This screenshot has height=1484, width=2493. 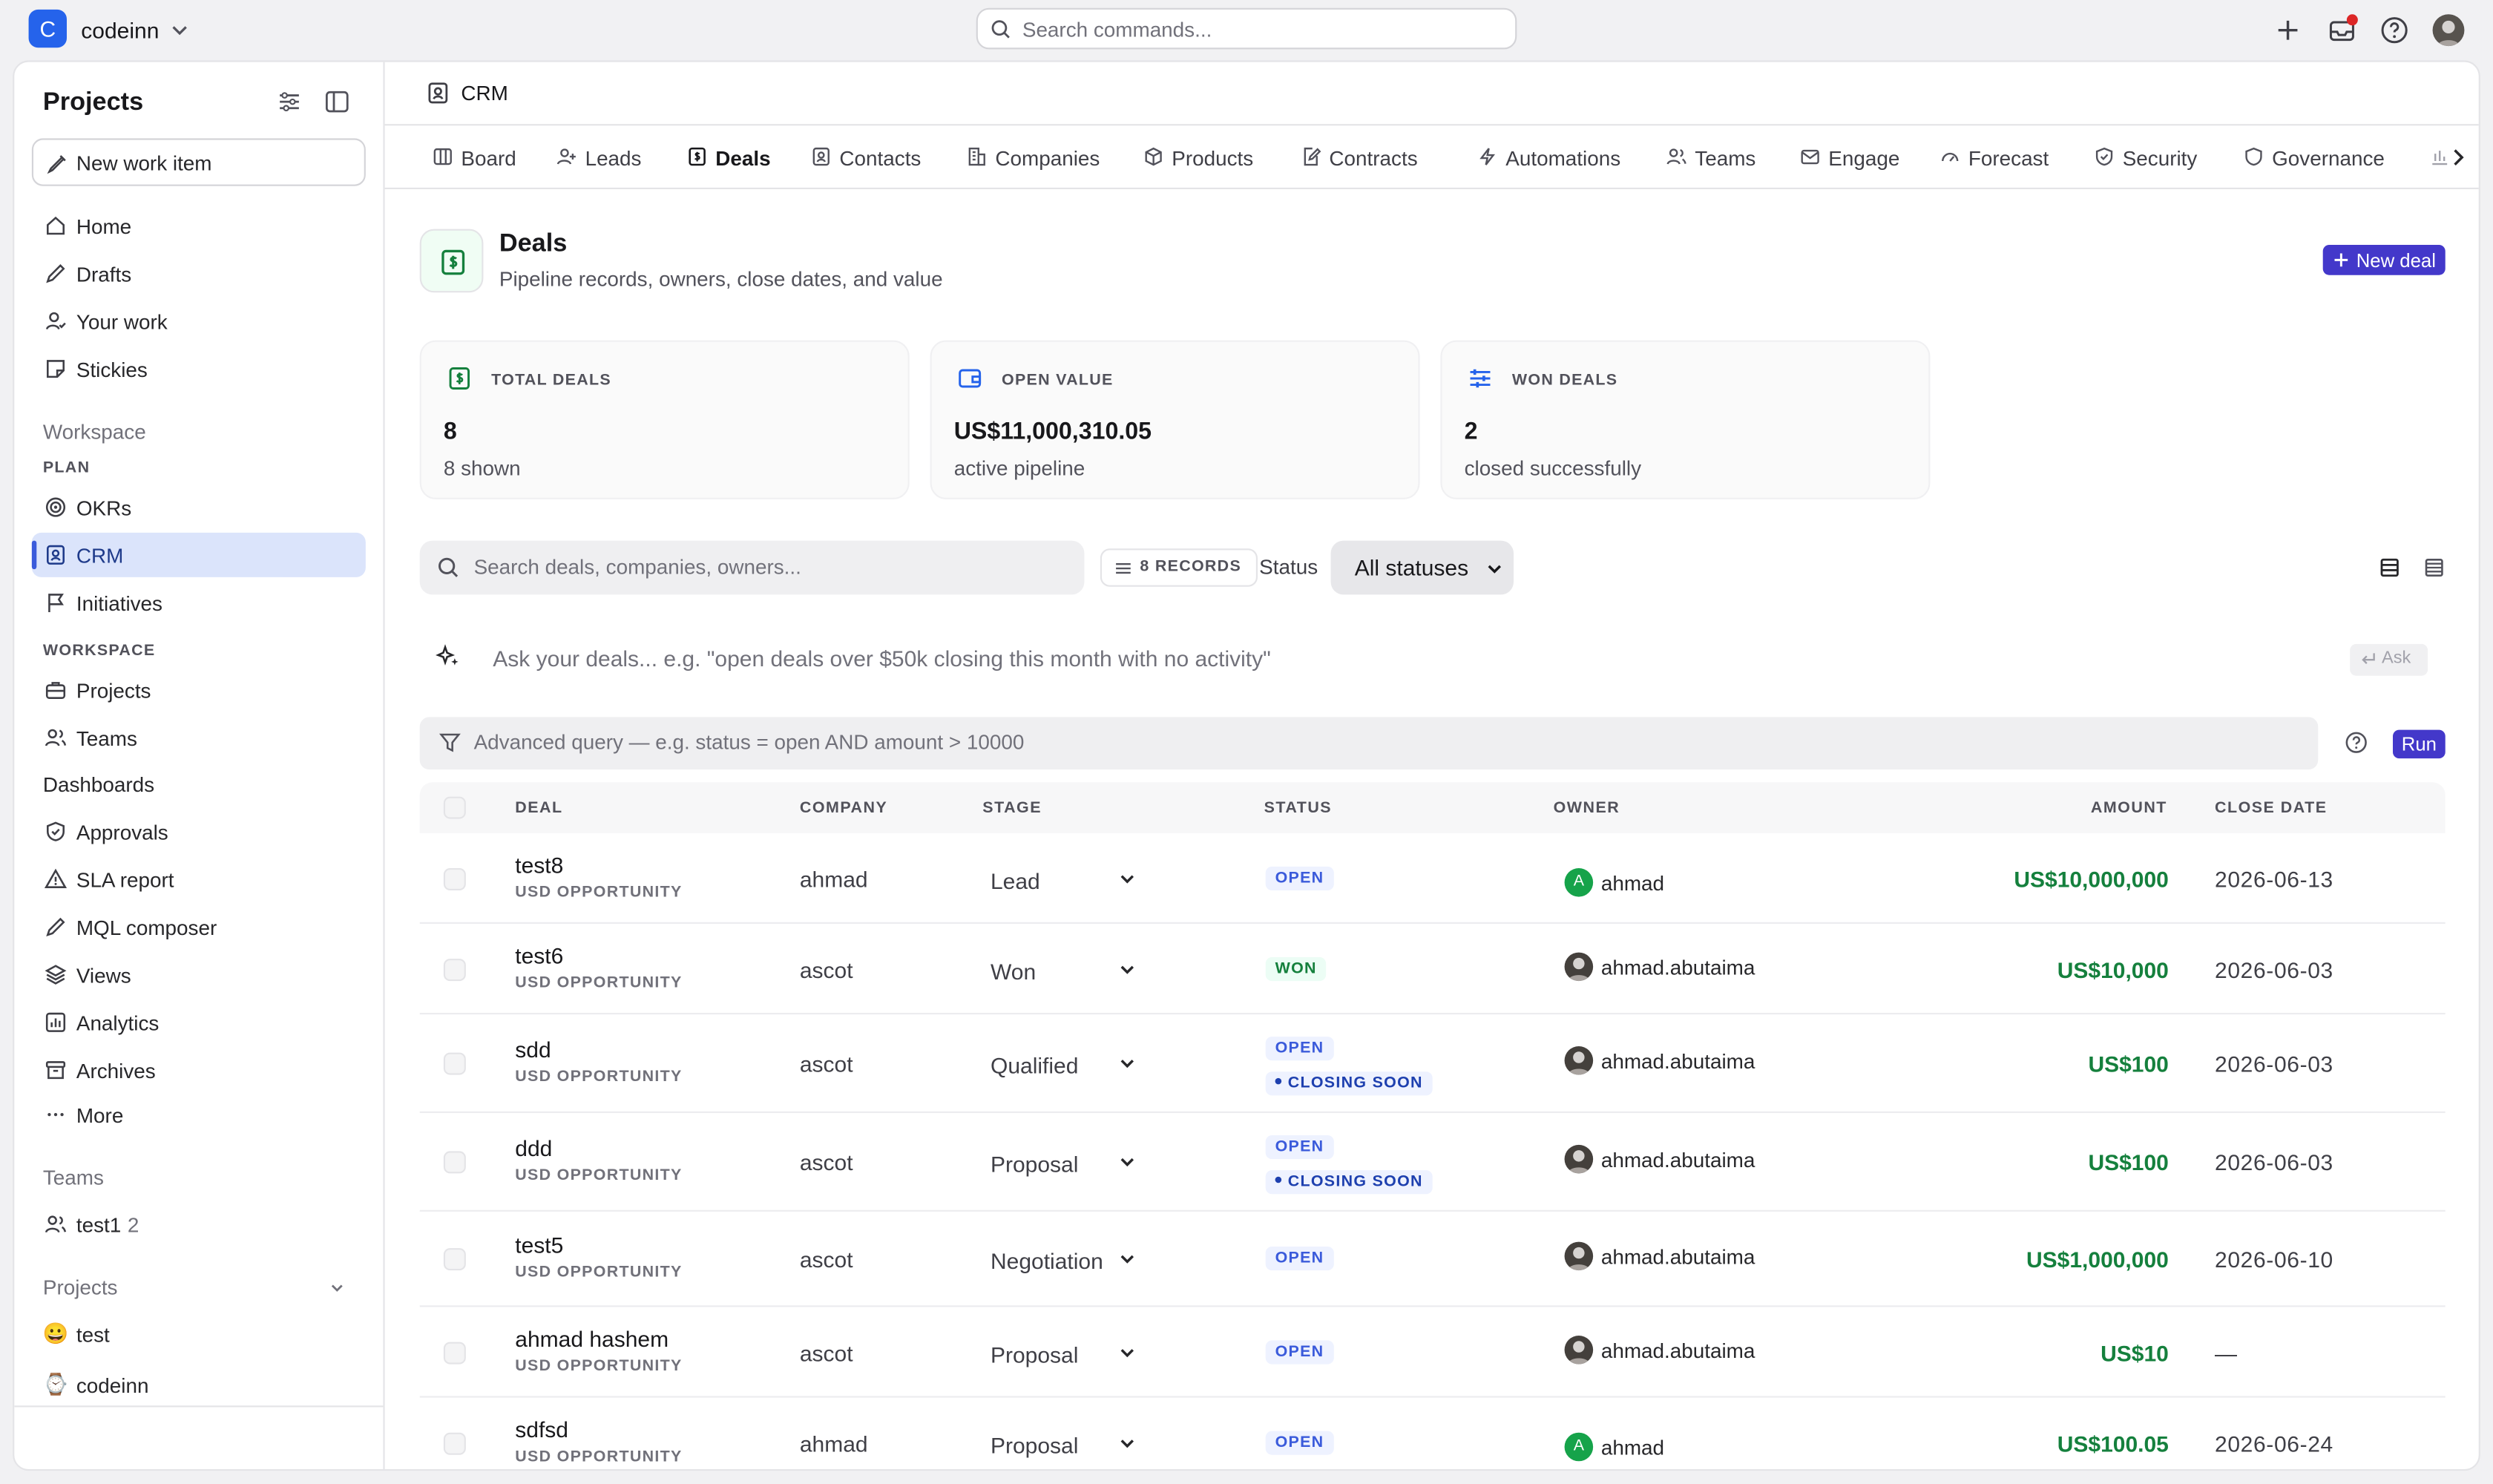 I want to click on sidebar-item-okrs: OKRs, so click(x=199, y=507).